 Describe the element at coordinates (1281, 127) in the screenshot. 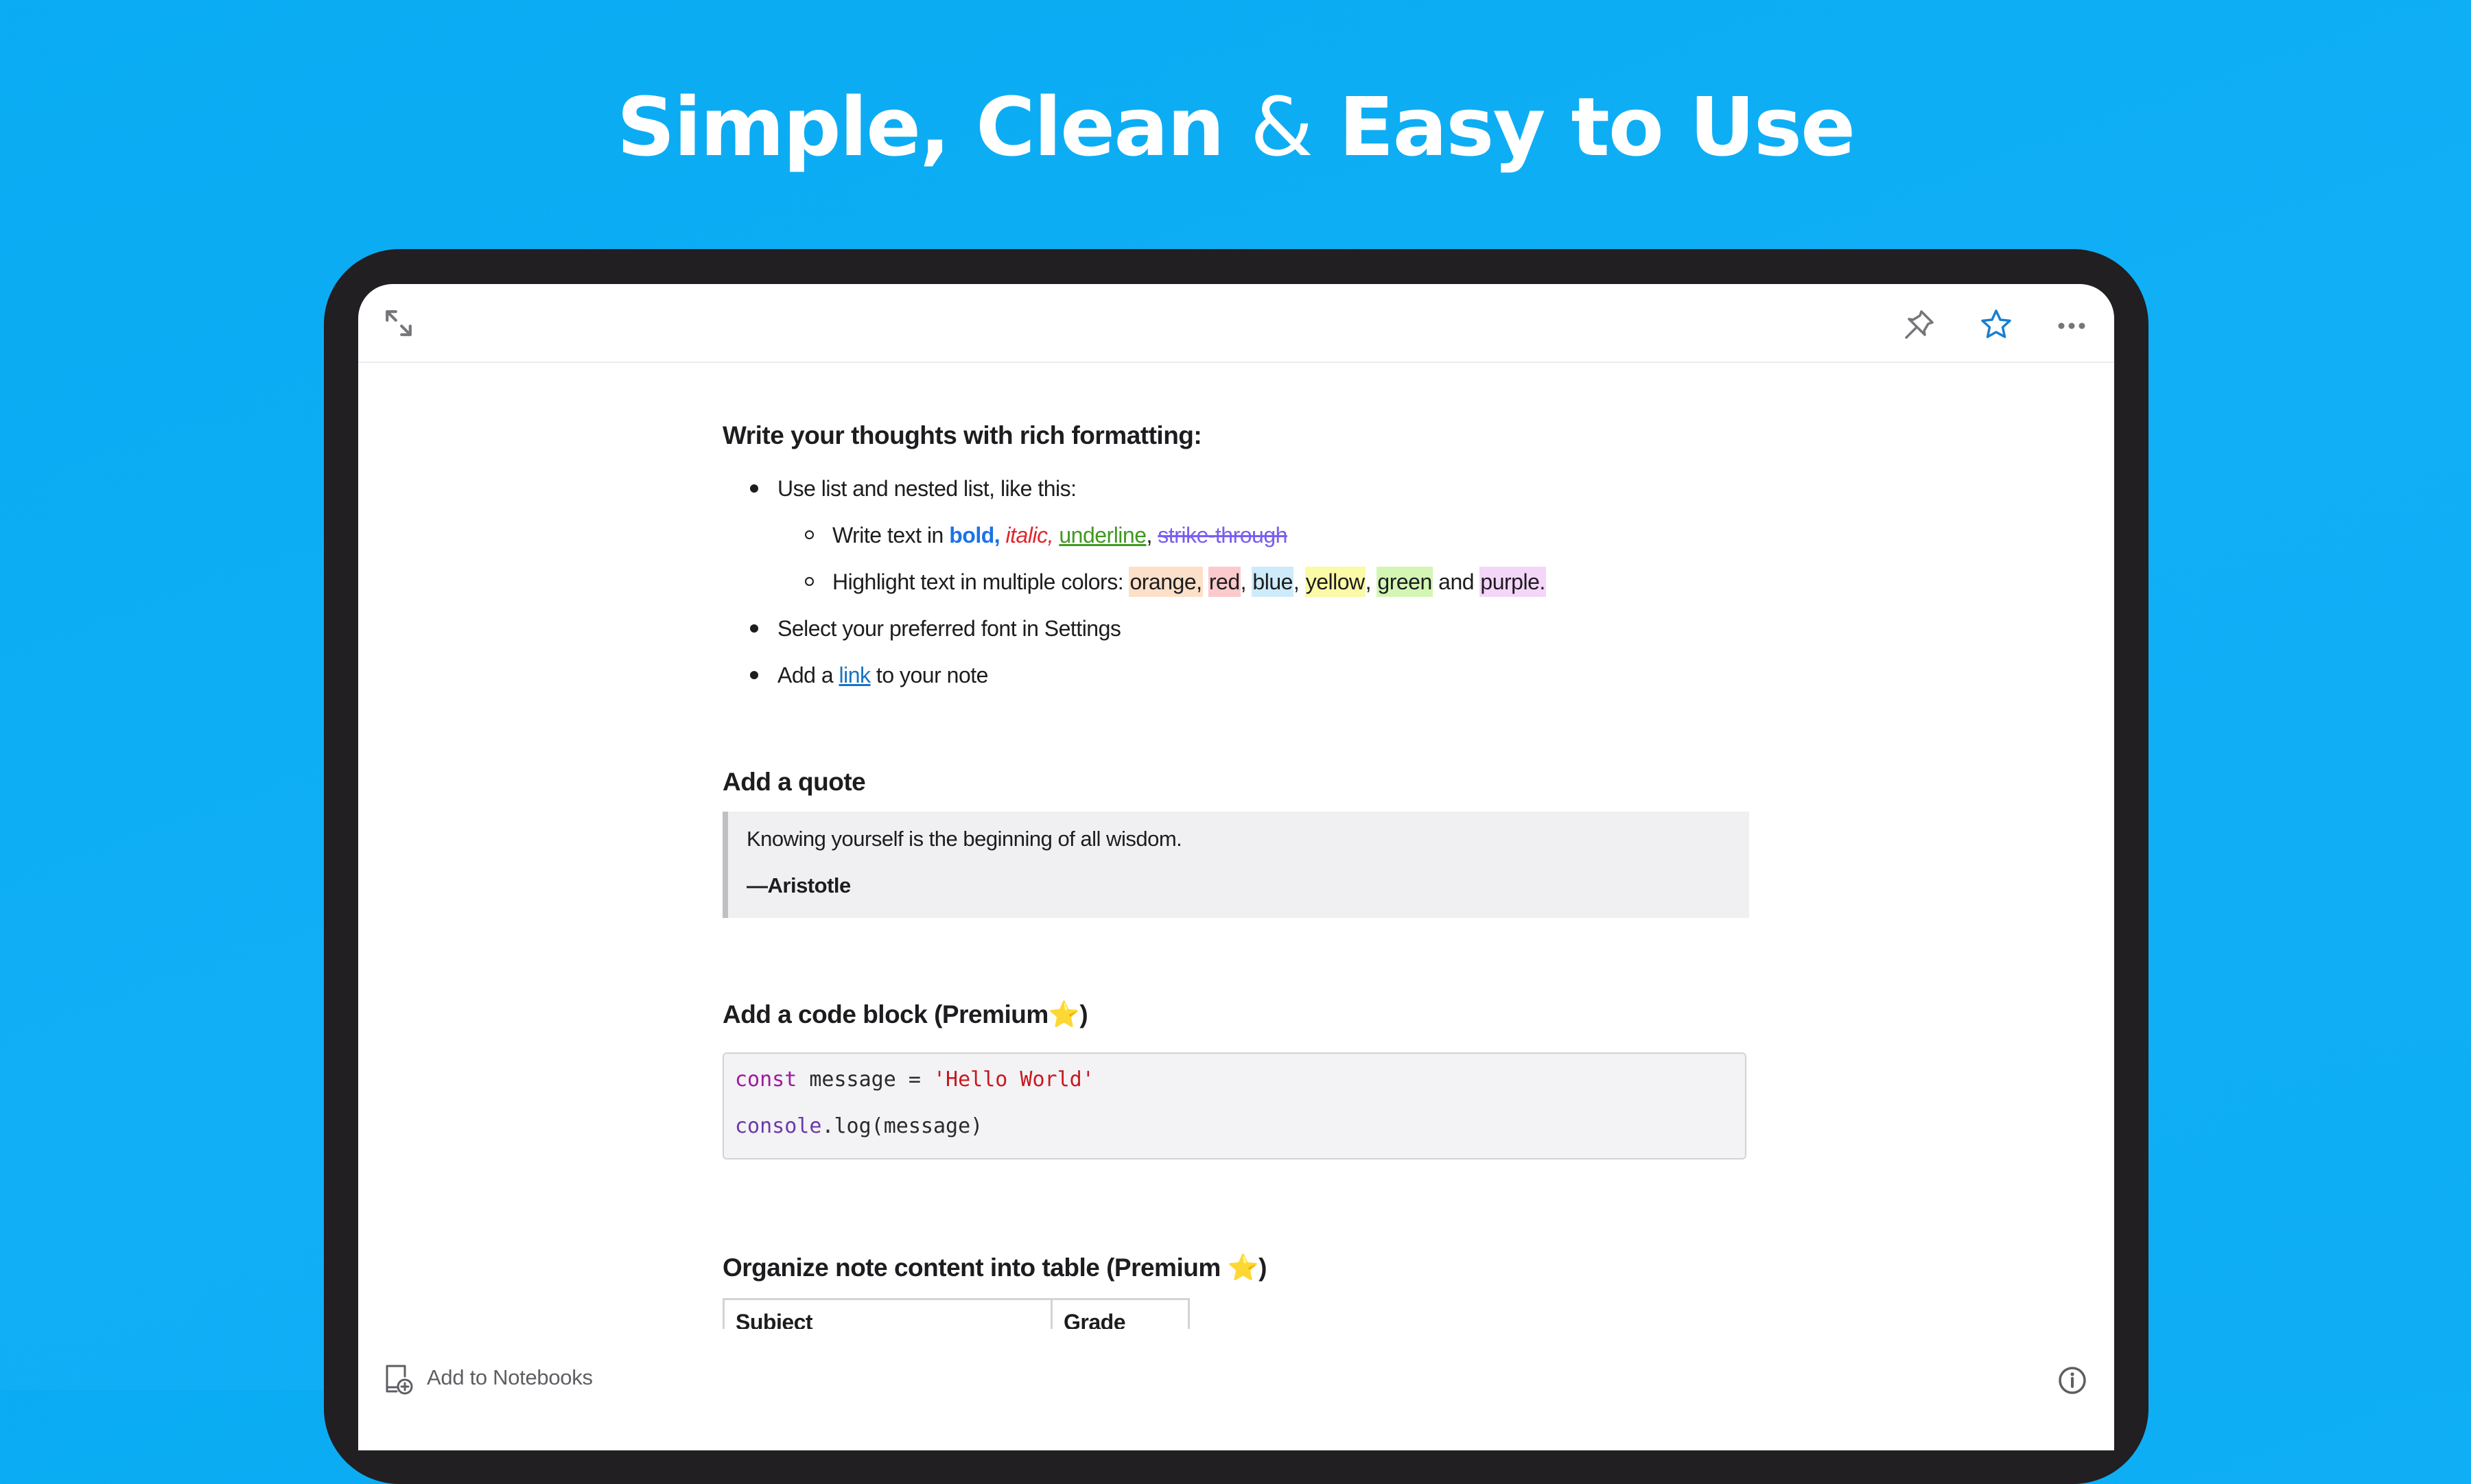

I see `hero-title-amp: &` at that location.